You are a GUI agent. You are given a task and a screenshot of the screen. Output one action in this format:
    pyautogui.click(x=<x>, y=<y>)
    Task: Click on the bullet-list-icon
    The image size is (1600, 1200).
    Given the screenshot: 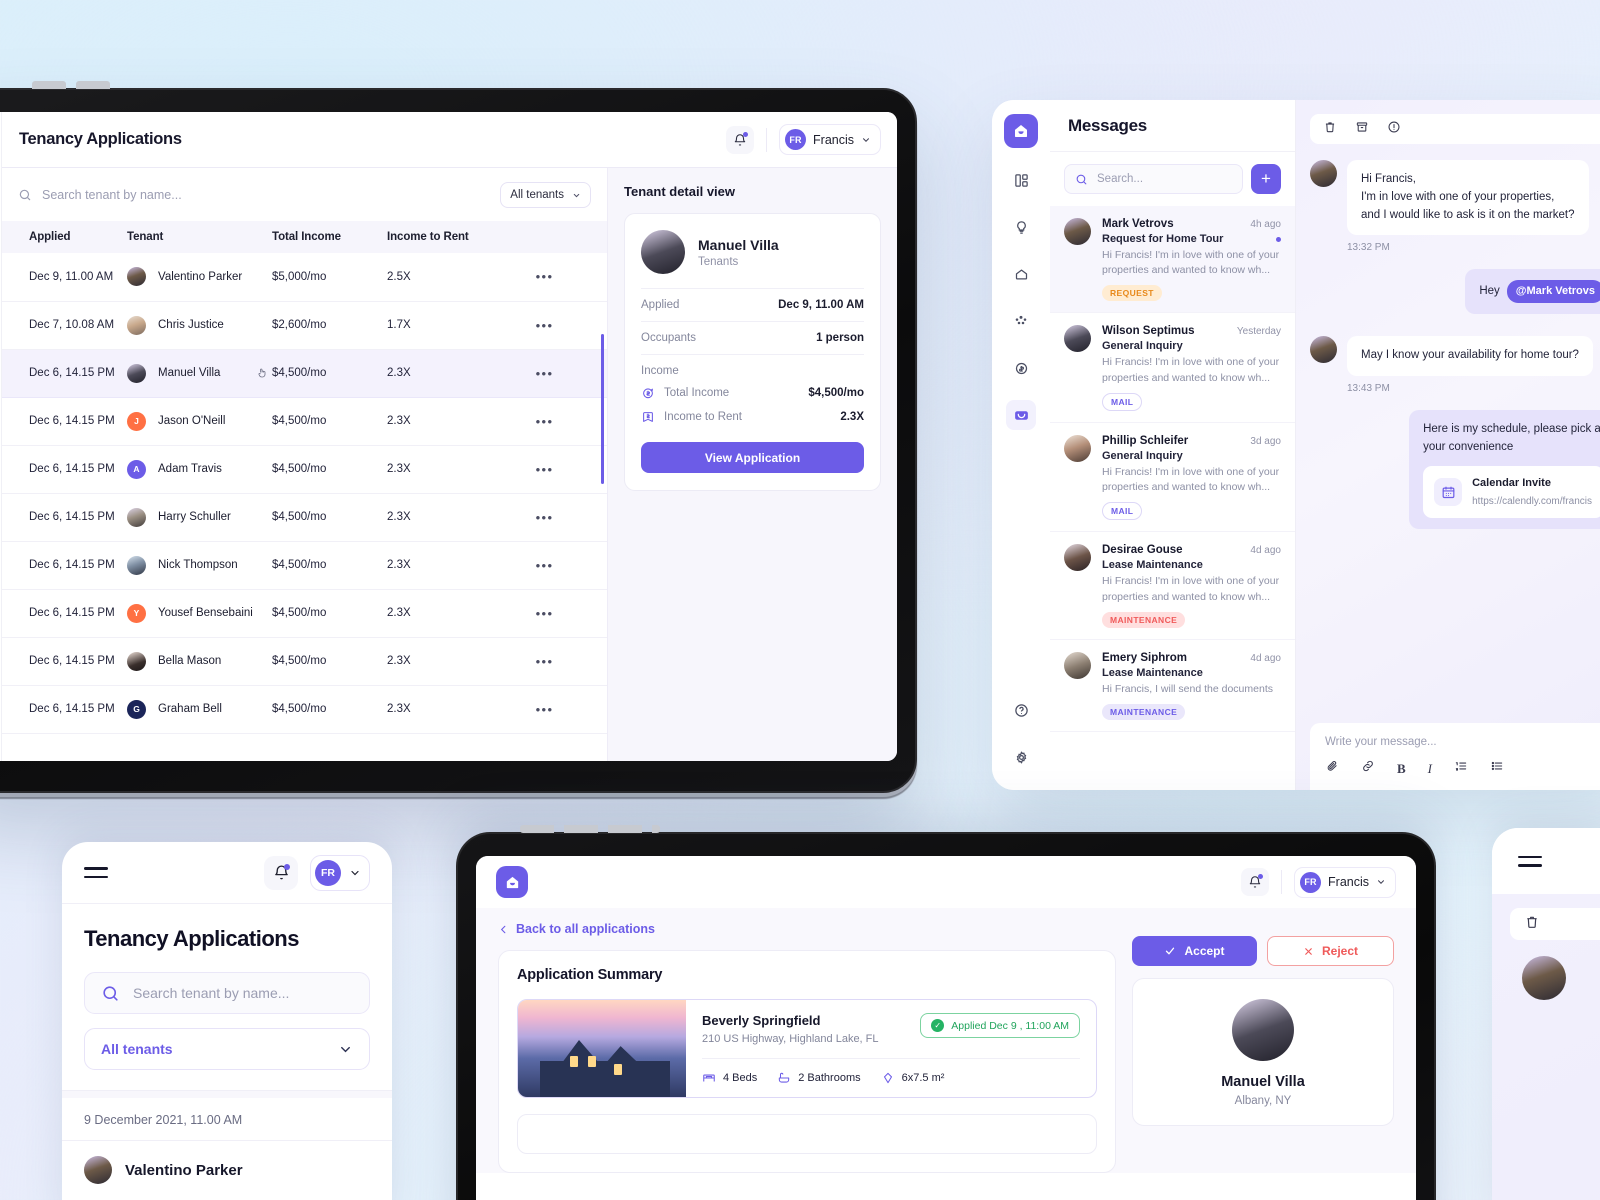 What is the action you would take?
    pyautogui.click(x=1497, y=768)
    